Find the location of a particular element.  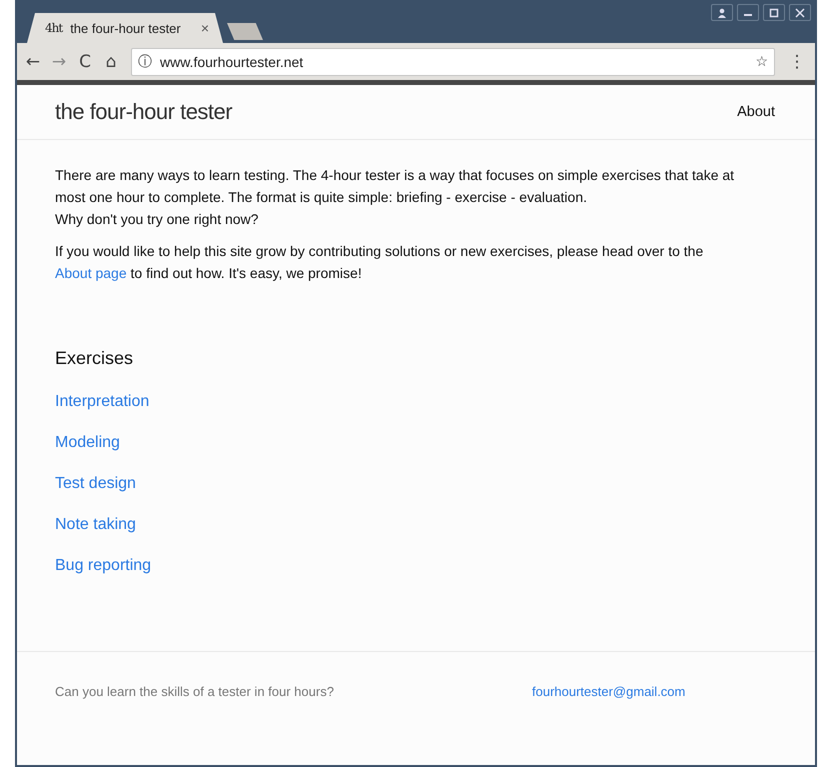

exercise-link: Bug reporting is located at coordinates (103, 566).